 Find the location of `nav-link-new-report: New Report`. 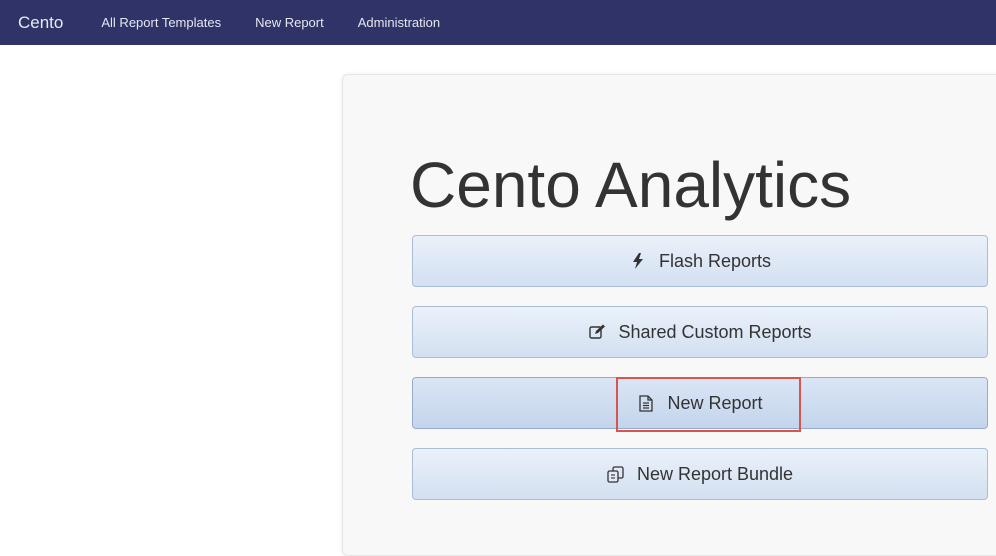

nav-link-new-report: New Report is located at coordinates (289, 22).